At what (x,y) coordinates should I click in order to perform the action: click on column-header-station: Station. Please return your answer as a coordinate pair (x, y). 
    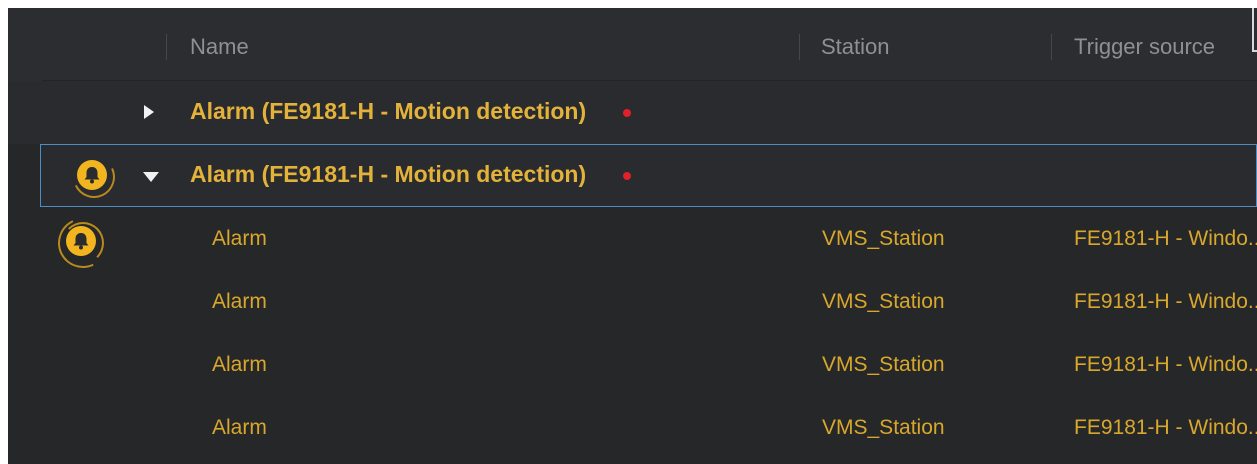
    Looking at the image, I should click on (855, 47).